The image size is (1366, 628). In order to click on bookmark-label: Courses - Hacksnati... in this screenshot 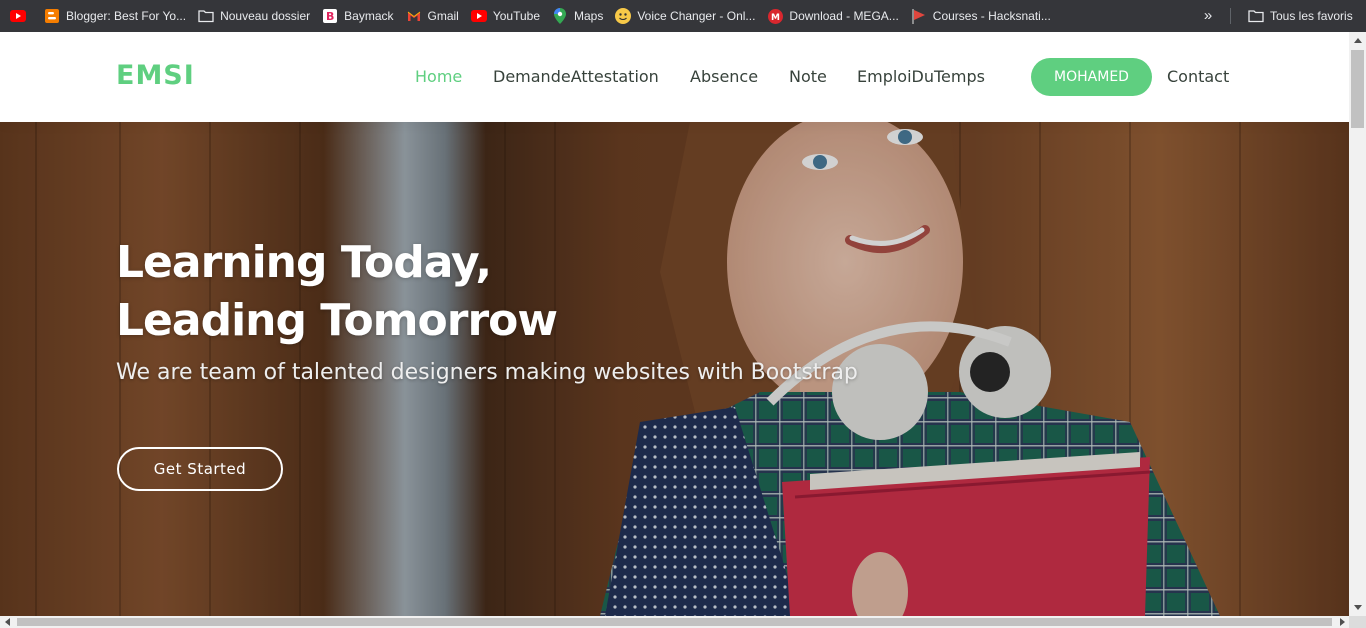, I will do `click(991, 16)`.